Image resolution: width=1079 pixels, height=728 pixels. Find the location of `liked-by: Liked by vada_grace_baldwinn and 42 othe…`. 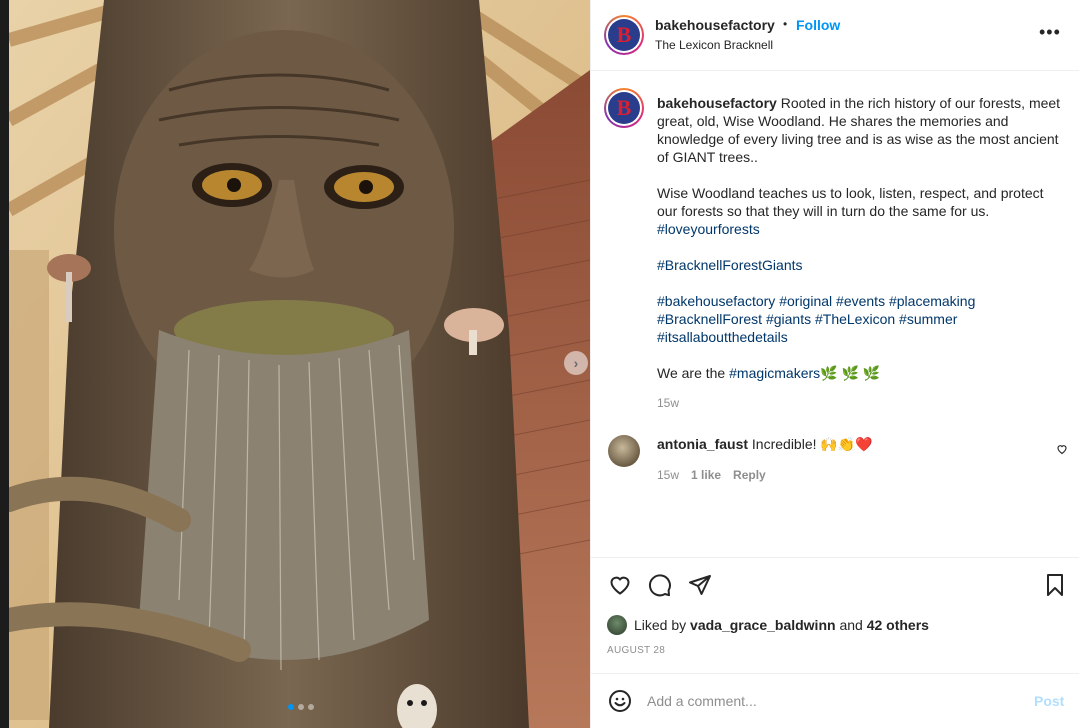

liked-by: Liked by vada_grace_baldwinn and 42 othe… is located at coordinates (768, 625).